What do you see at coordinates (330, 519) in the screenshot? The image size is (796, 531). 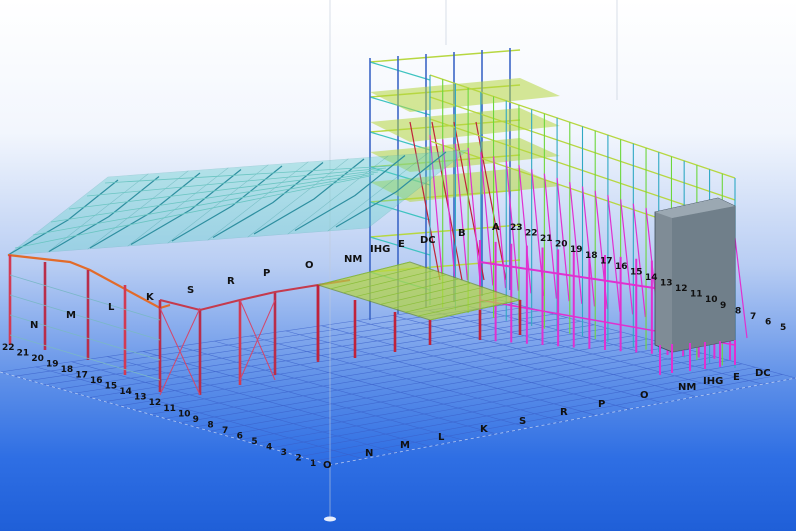 I see `origin-marker` at bounding box center [330, 519].